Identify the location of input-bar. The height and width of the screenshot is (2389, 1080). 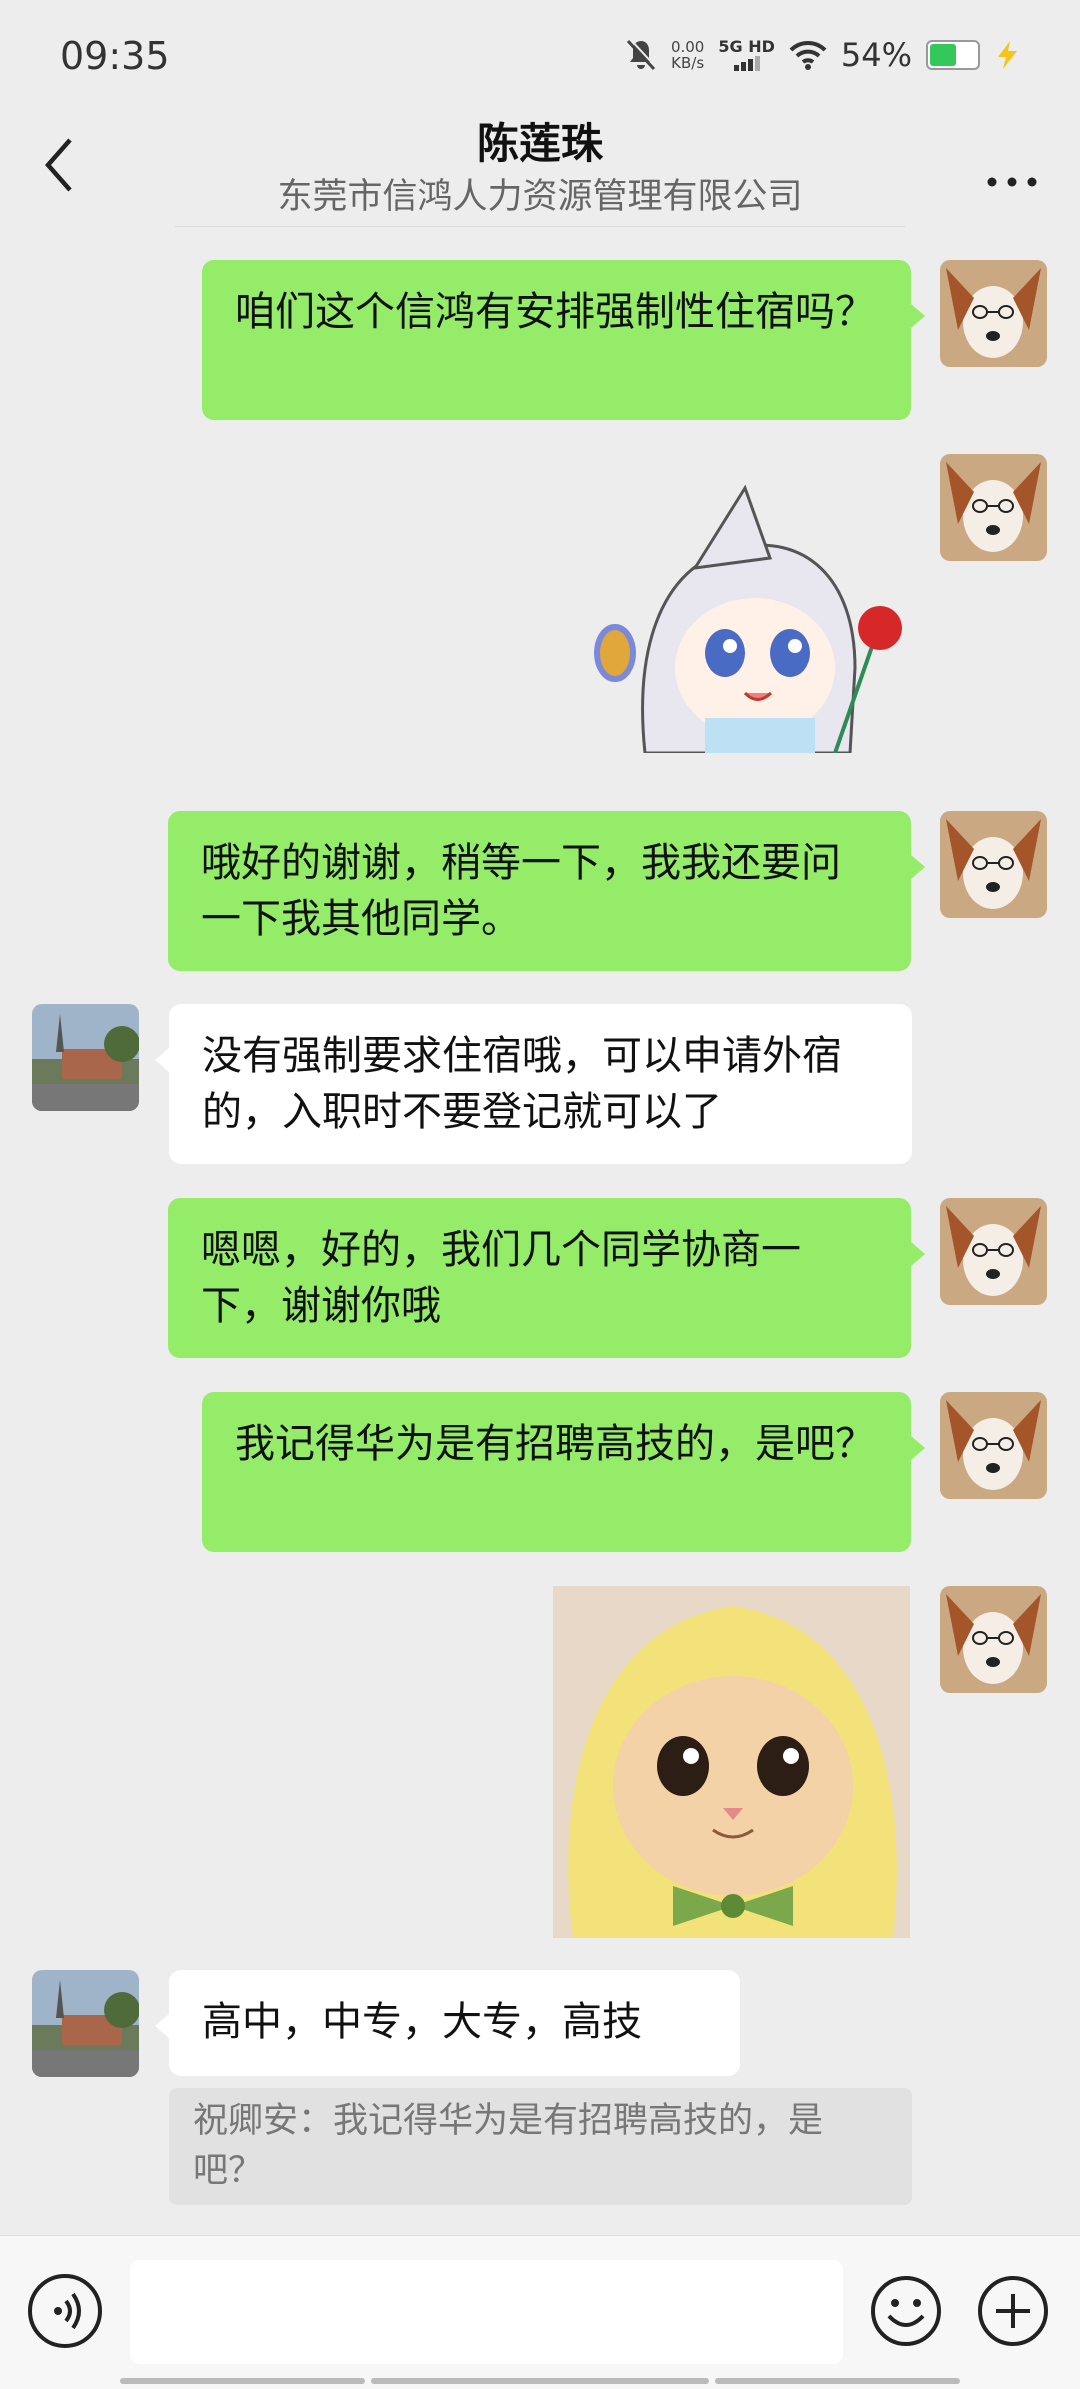
(540, 2312).